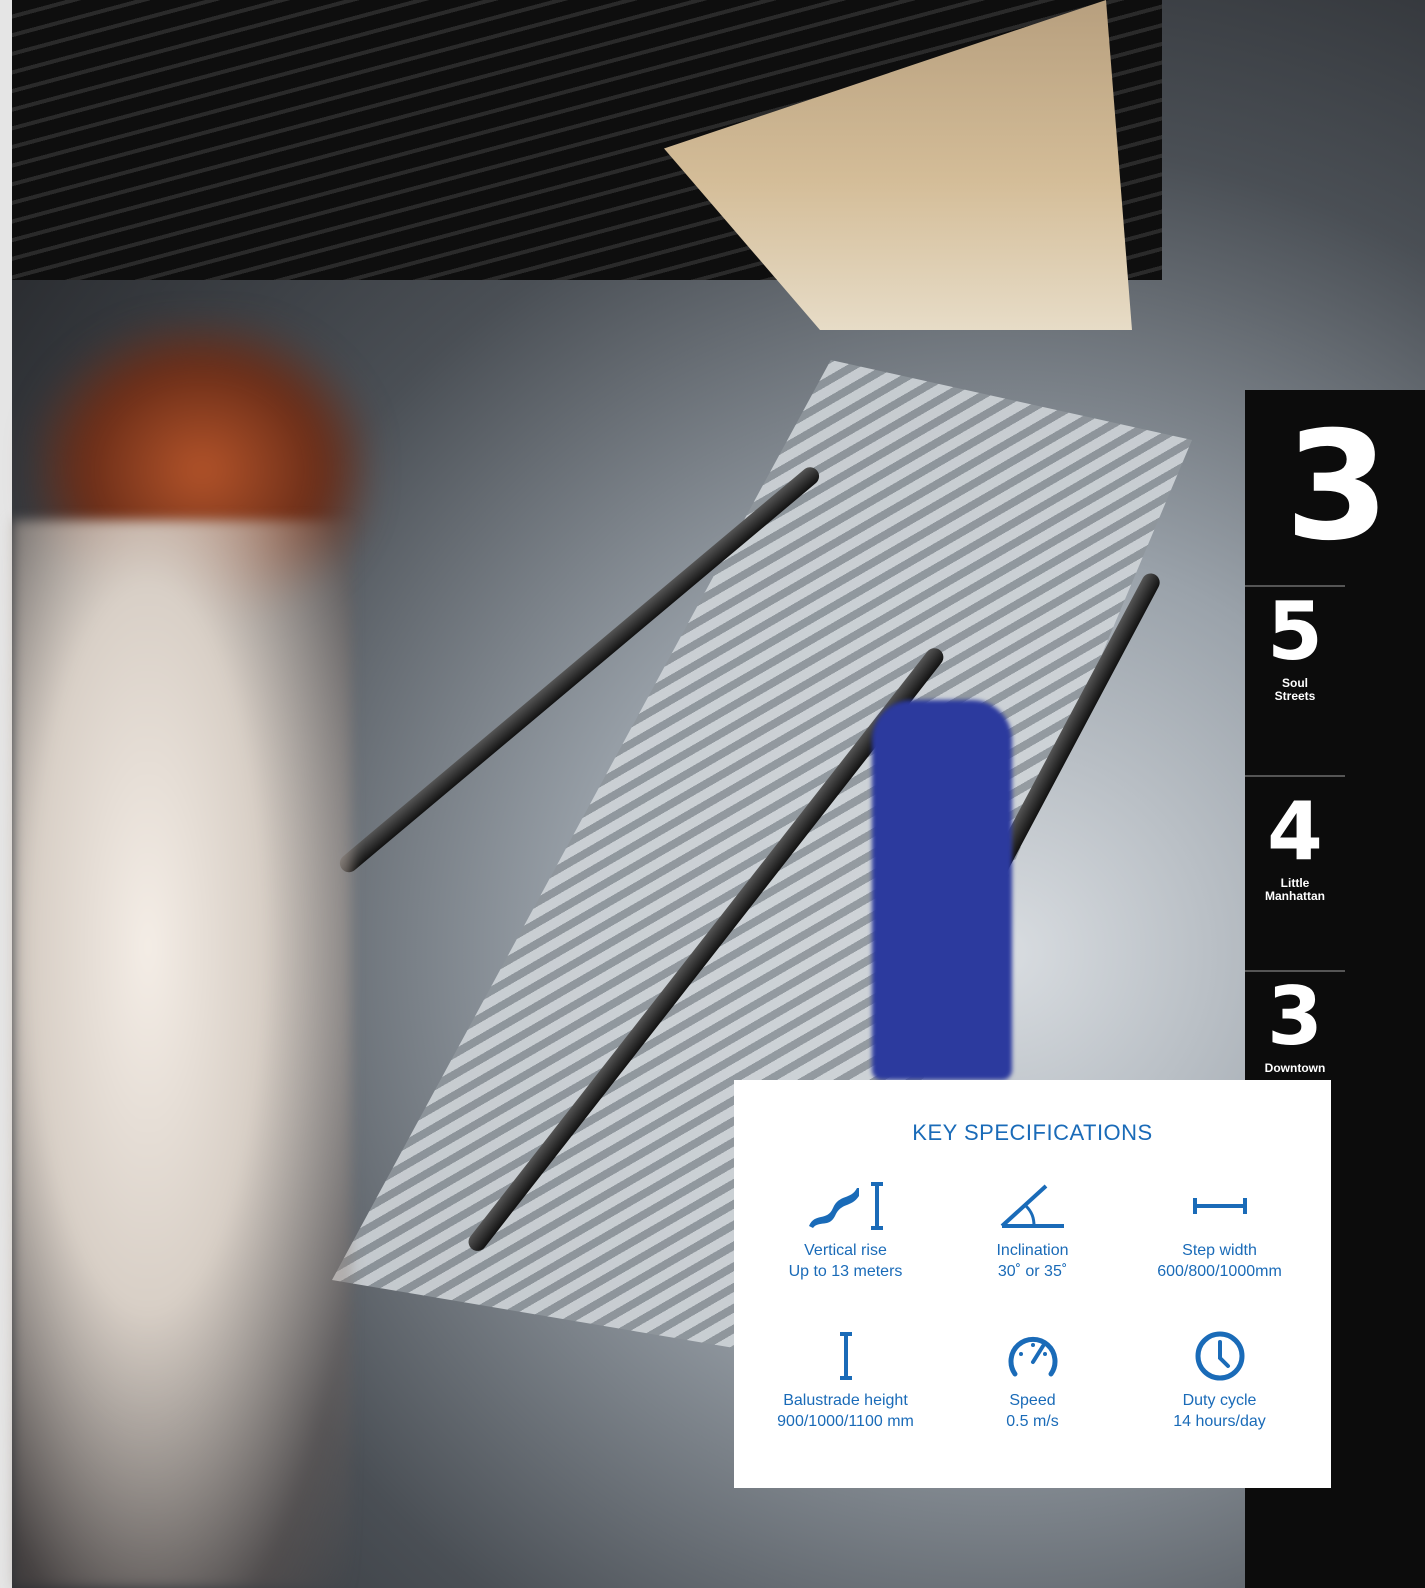  I want to click on current-level-number: 3, so click(1337, 487).